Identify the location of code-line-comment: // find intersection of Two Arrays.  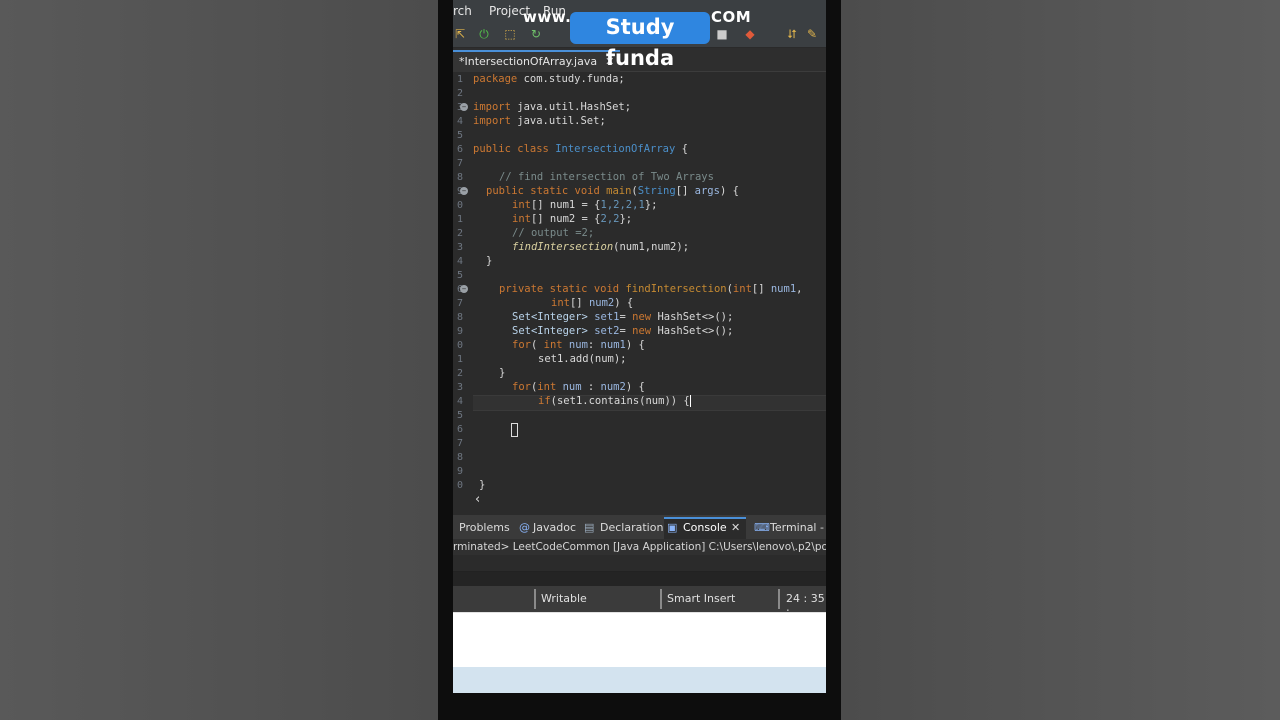
(606, 177).